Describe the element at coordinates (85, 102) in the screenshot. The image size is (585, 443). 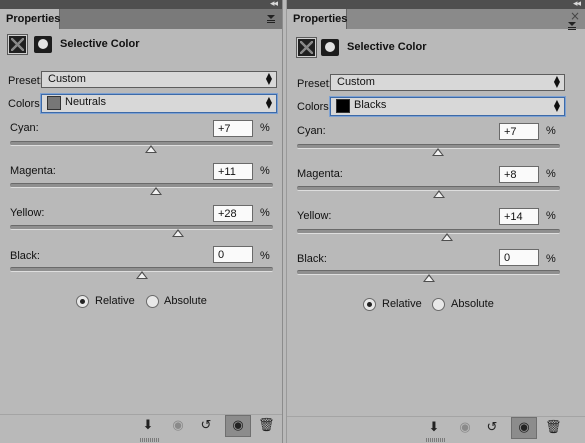
I see `colors-value: Neutrals` at that location.